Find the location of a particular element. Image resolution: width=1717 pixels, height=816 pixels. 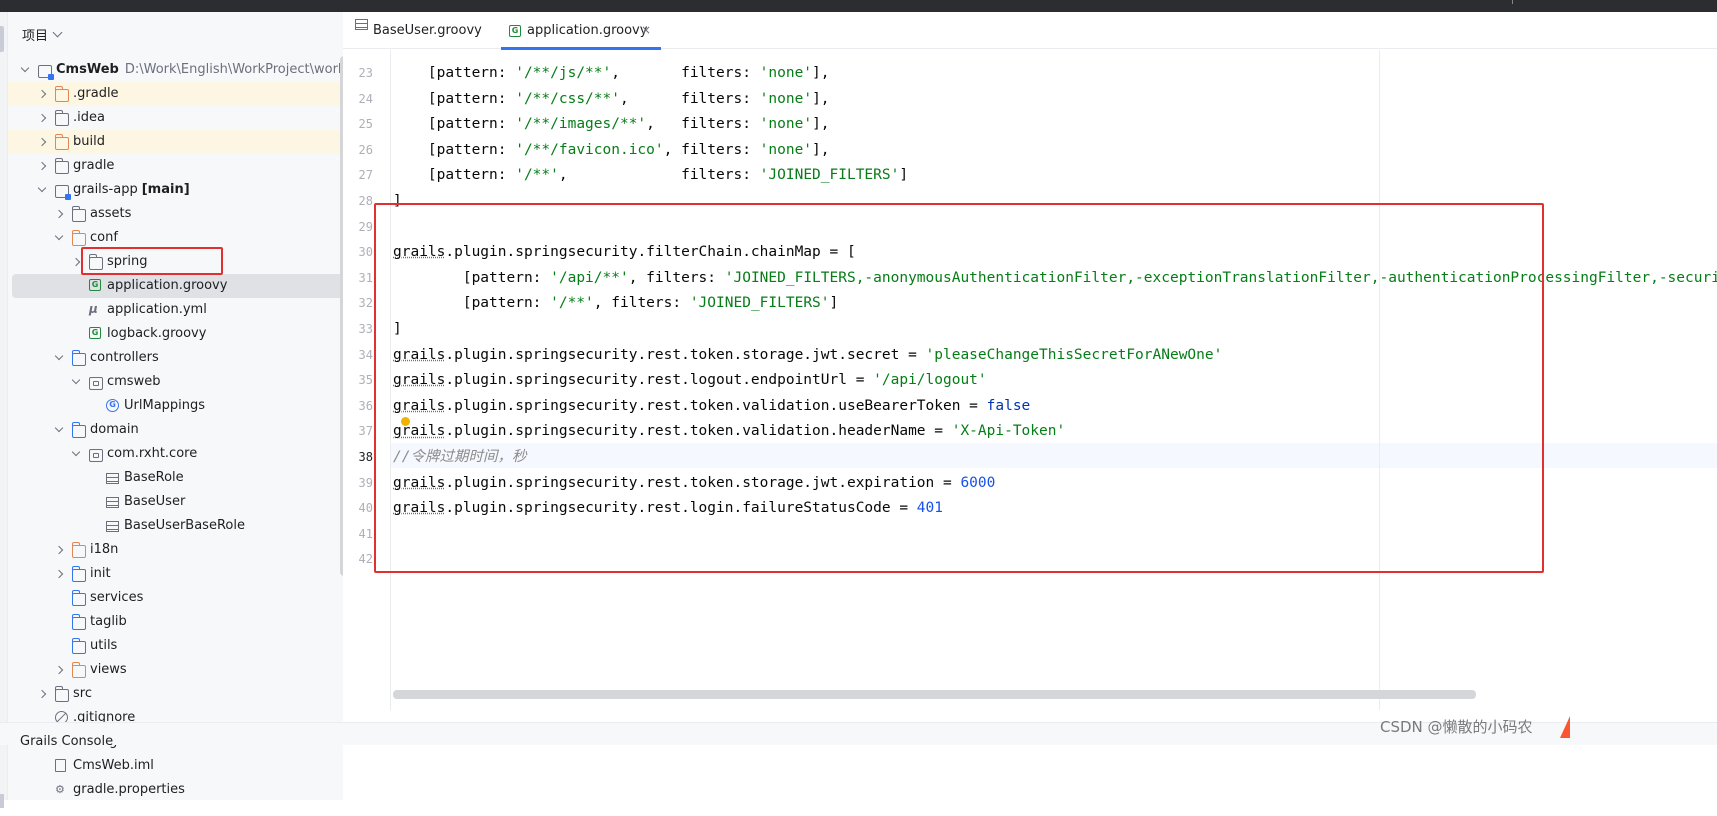

project-tool-button is located at coordinates (2, 39).